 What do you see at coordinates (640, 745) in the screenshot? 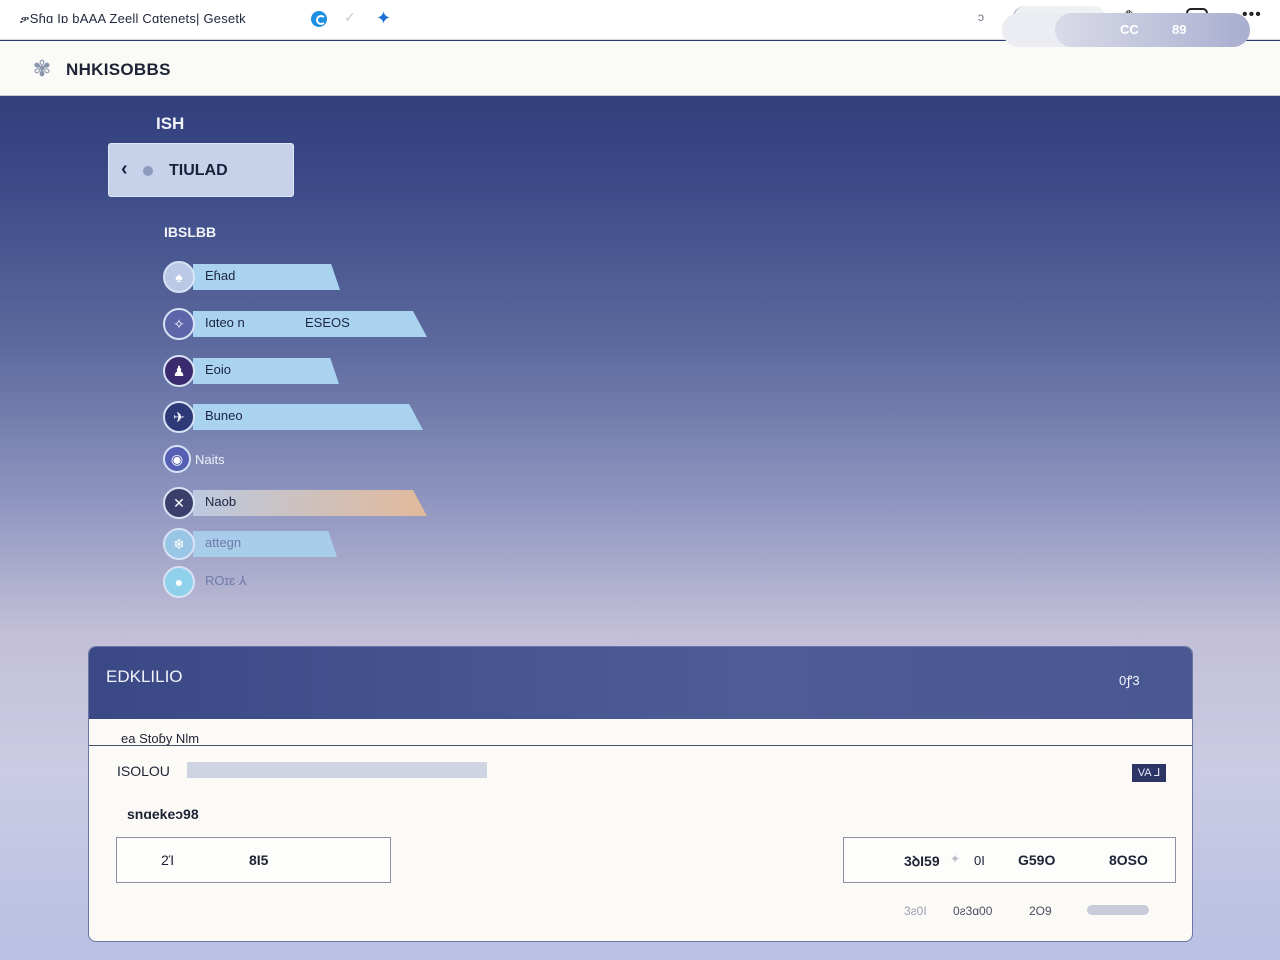
I see `divider` at bounding box center [640, 745].